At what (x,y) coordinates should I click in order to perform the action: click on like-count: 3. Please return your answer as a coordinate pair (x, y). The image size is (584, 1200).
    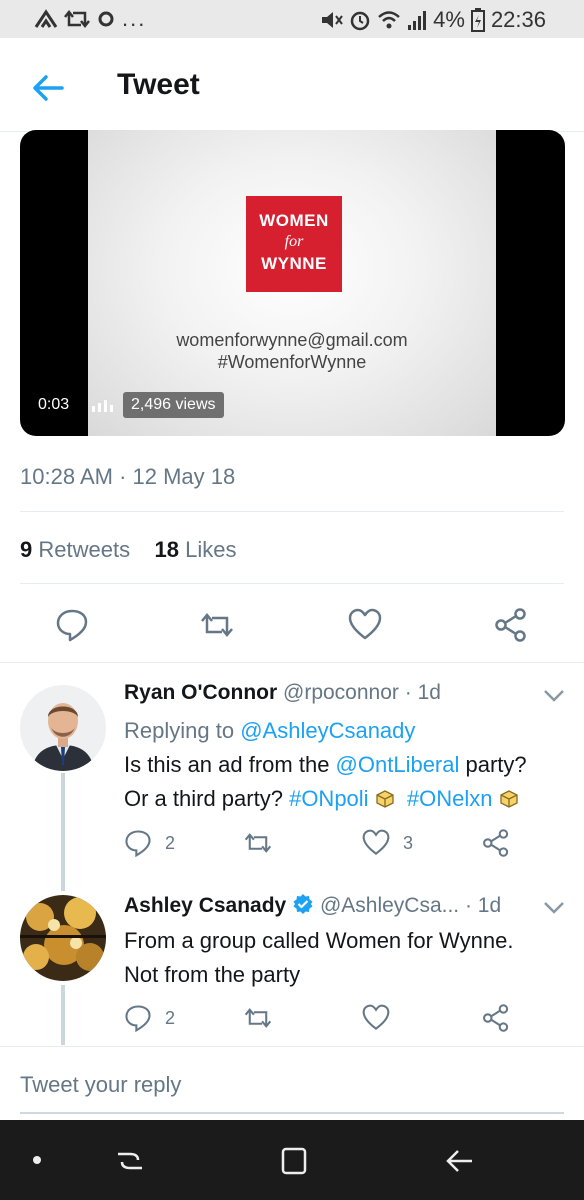
    Looking at the image, I should click on (408, 842).